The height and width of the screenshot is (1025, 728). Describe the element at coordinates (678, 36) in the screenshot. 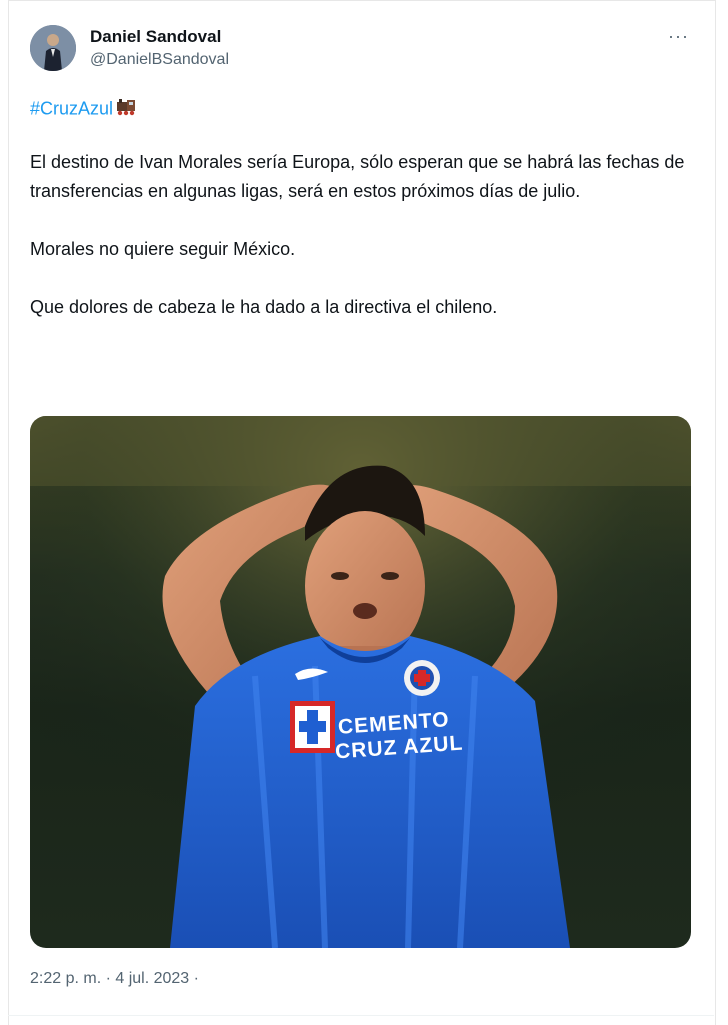

I see `more-options-icon: ···` at that location.